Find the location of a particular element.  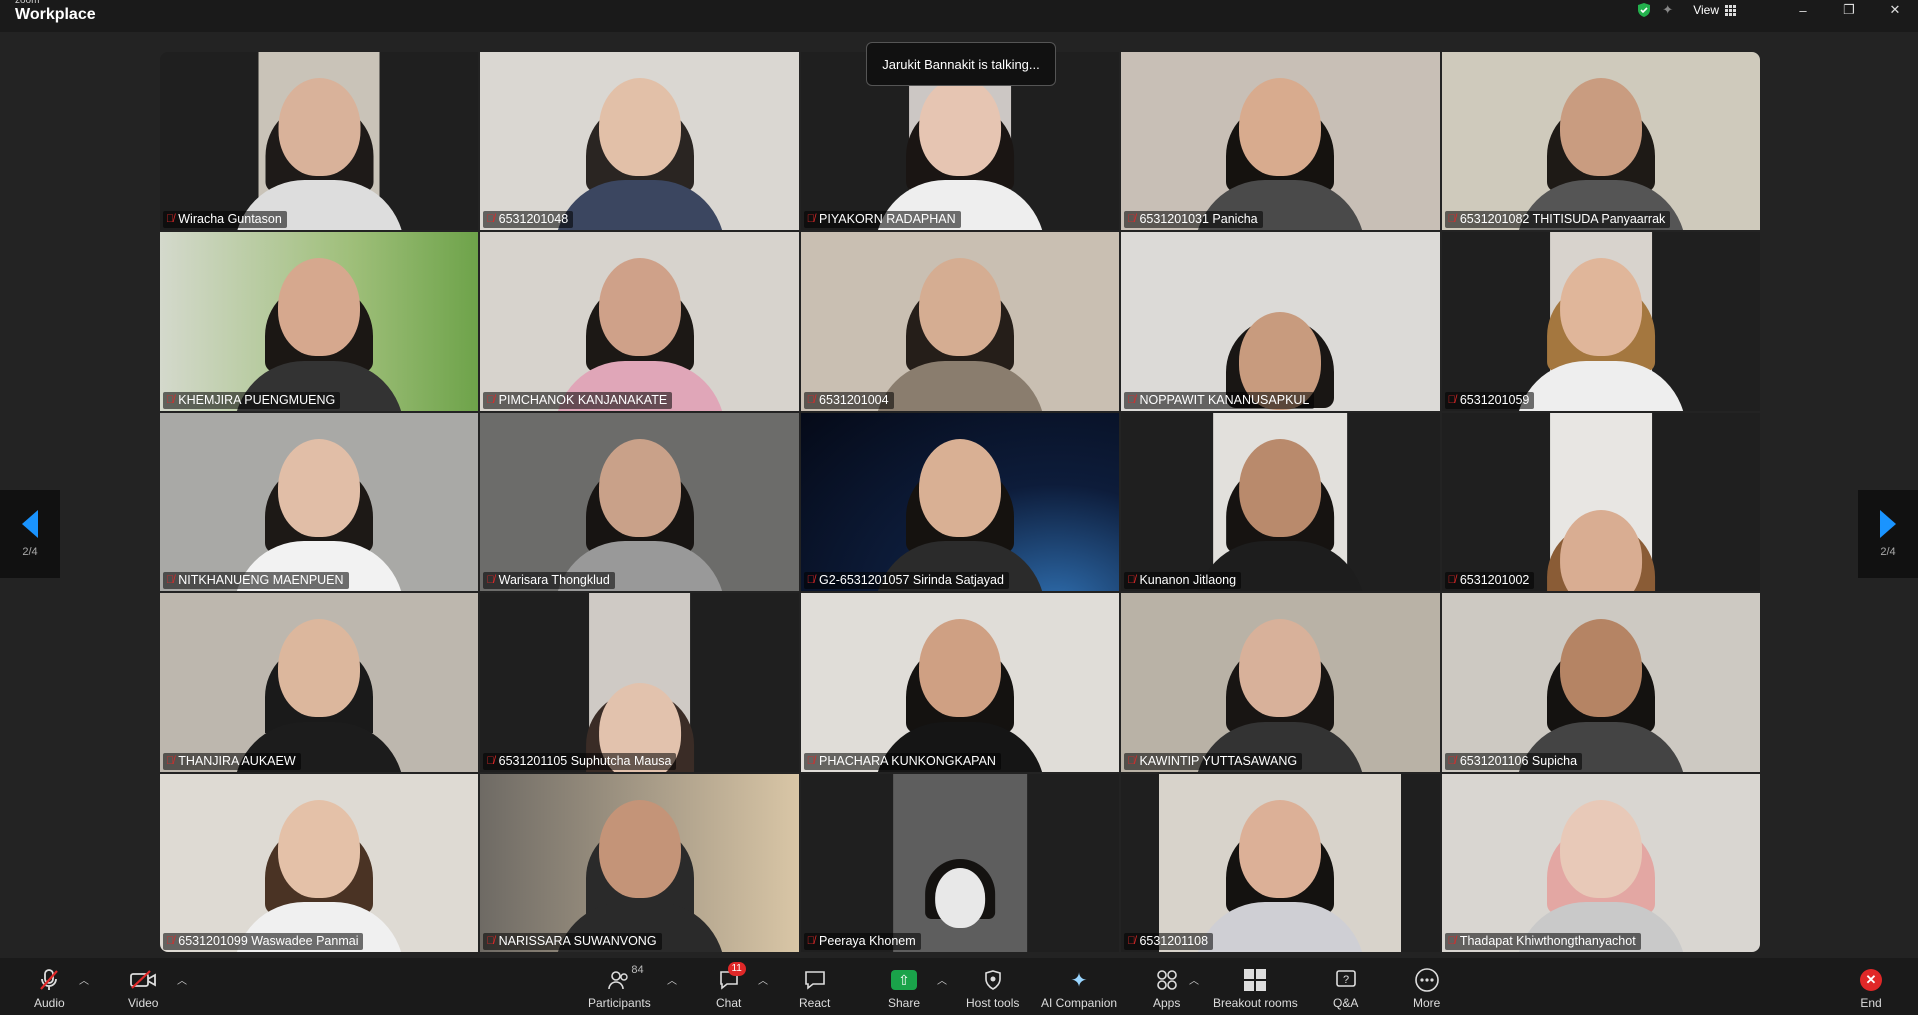

participants-button: 84 Participants is located at coordinates (619, 987).